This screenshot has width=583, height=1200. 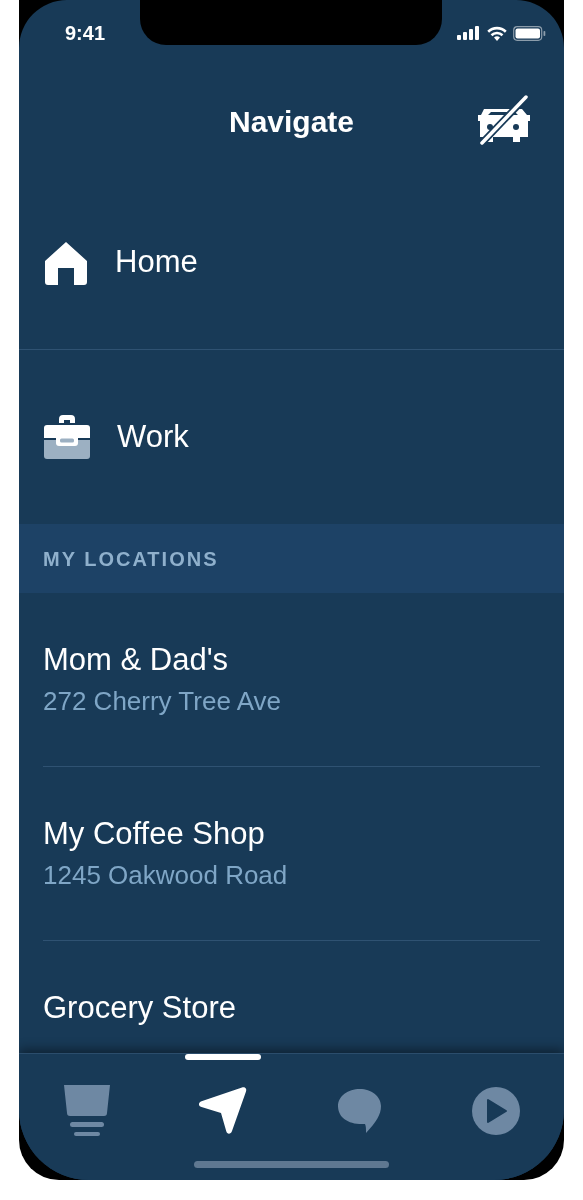 What do you see at coordinates (529, 33) in the screenshot?
I see `battery-icon` at bounding box center [529, 33].